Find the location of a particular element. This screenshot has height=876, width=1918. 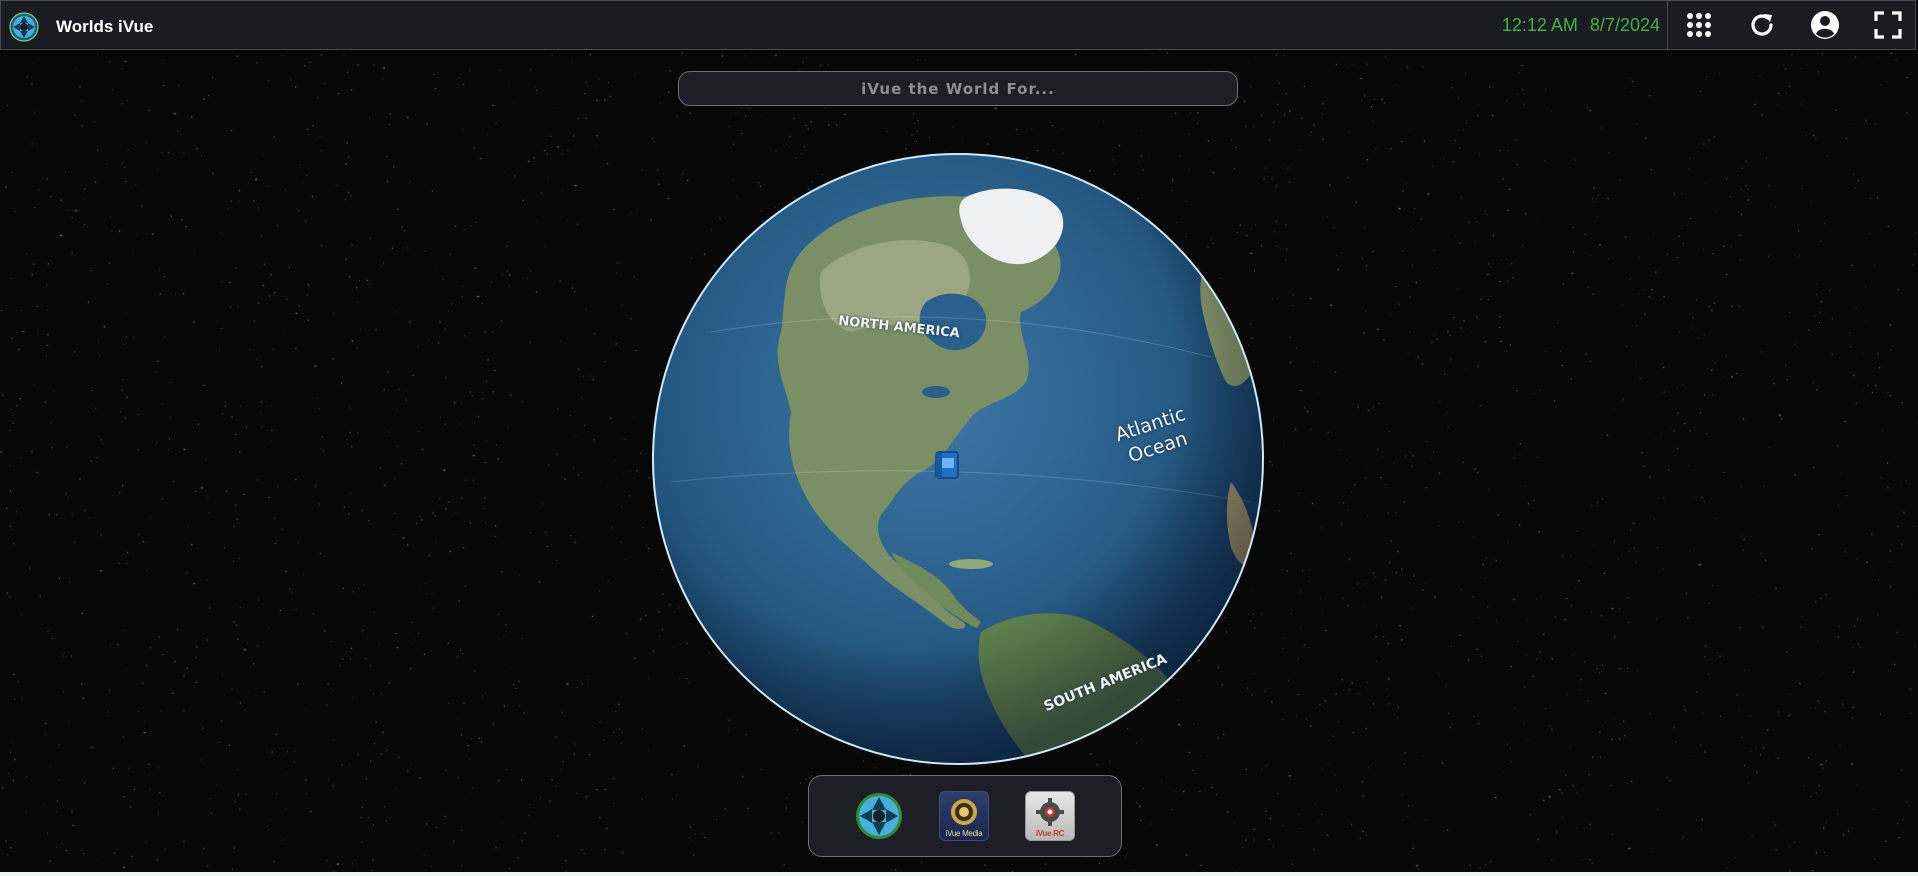

top-actions is located at coordinates (1791, 25).